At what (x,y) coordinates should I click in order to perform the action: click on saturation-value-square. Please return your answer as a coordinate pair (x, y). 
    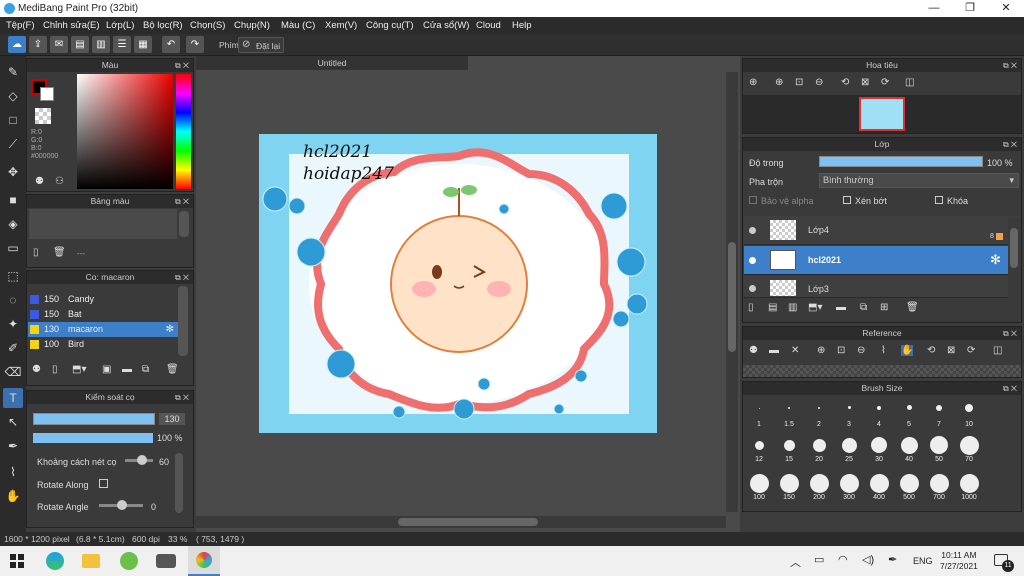
    Looking at the image, I should click on (125, 131).